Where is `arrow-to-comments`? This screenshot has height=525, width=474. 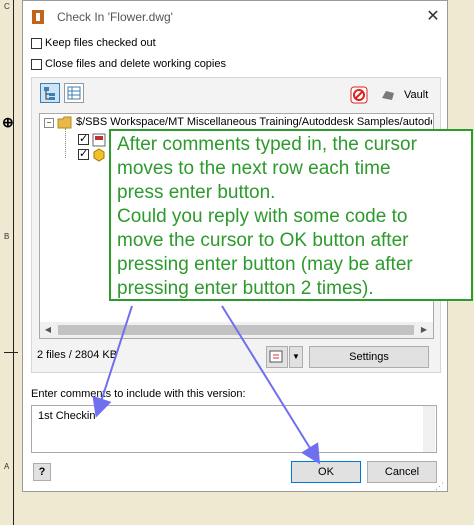 arrow-to-comments is located at coordinates (112, 361).